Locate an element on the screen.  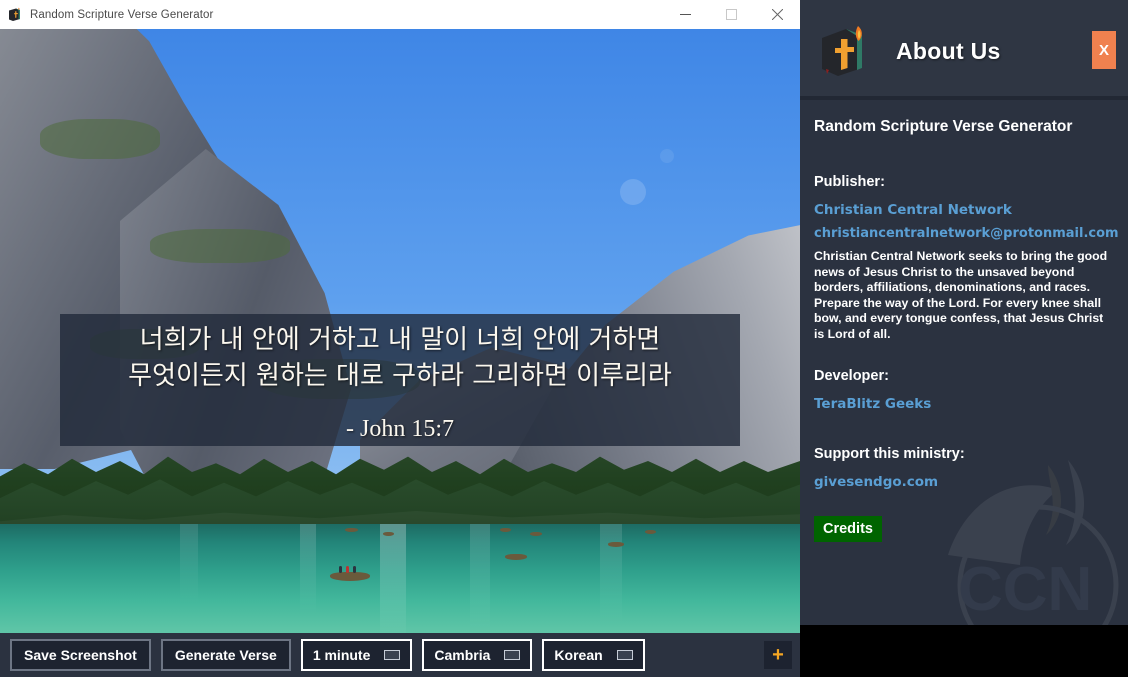
maximize-button is located at coordinates (731, 14).